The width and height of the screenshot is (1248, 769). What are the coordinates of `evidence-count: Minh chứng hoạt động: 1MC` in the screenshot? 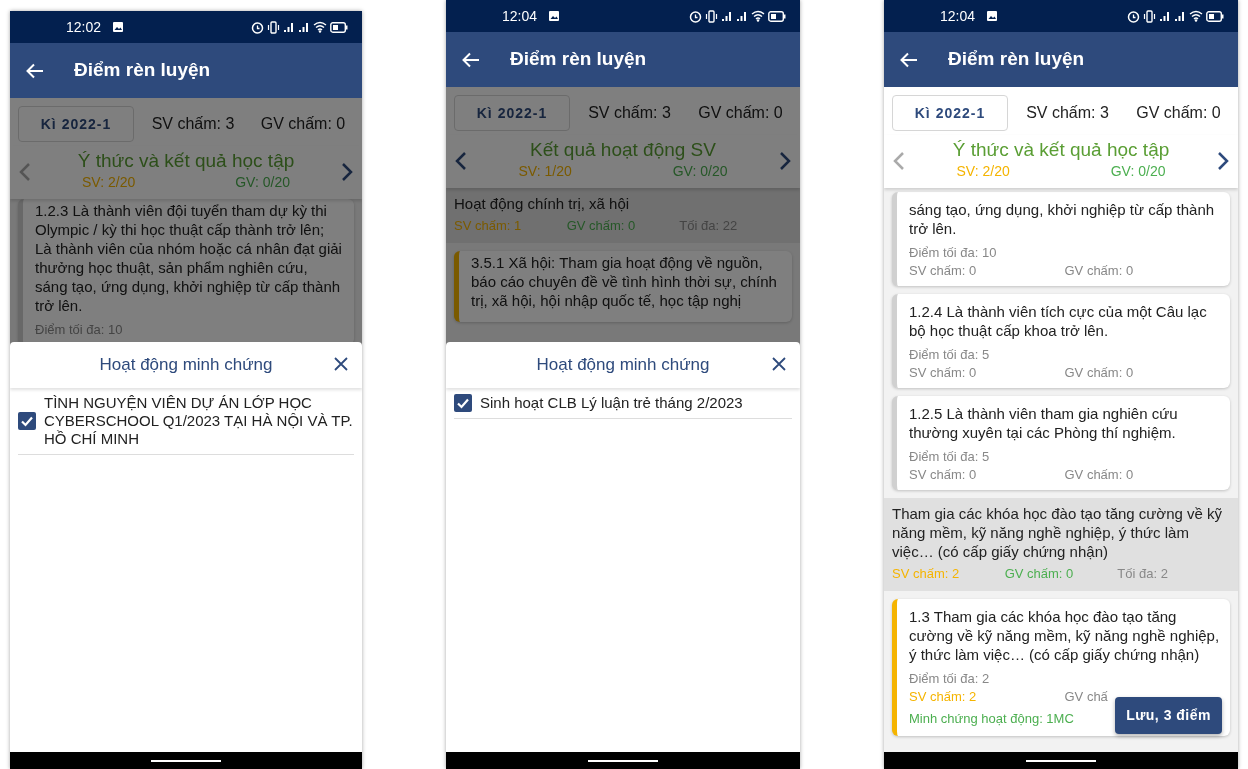 It's located at (991, 719).